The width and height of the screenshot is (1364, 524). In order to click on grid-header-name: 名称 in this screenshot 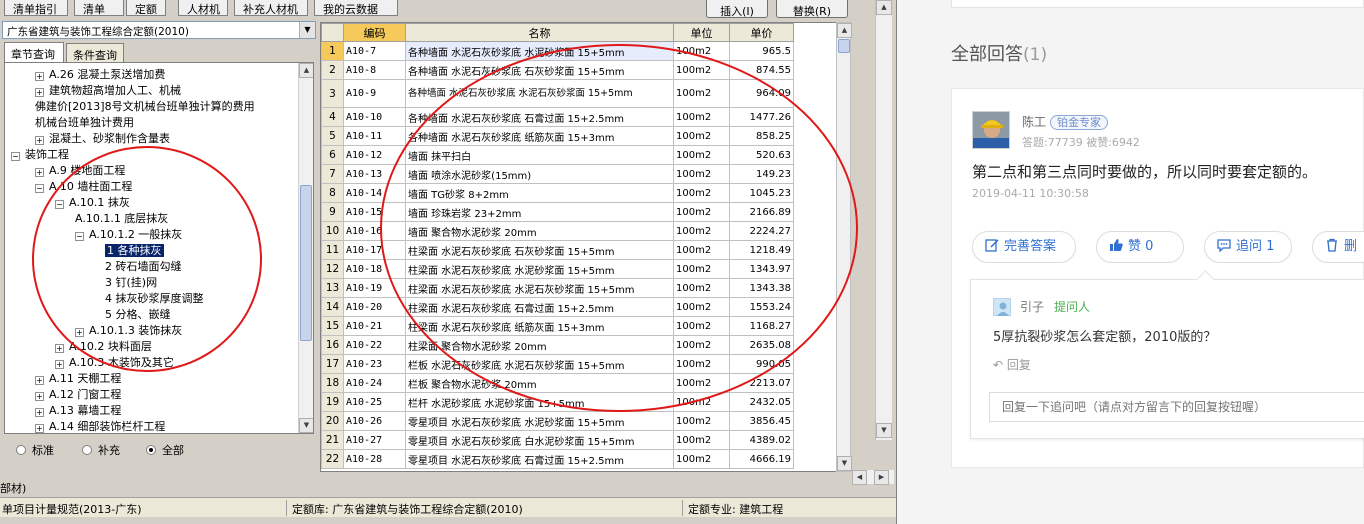, I will do `click(539, 32)`.